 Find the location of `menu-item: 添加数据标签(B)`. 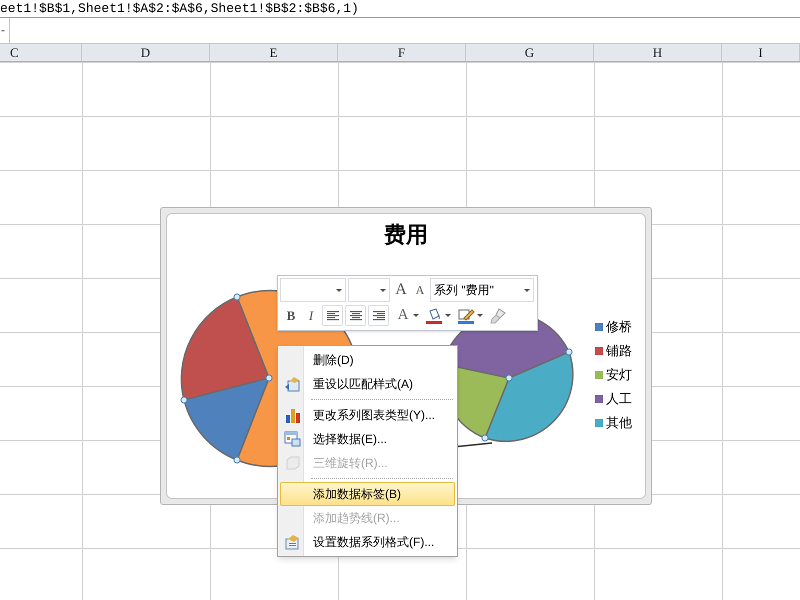

menu-item: 添加数据标签(B) is located at coordinates (367, 494).